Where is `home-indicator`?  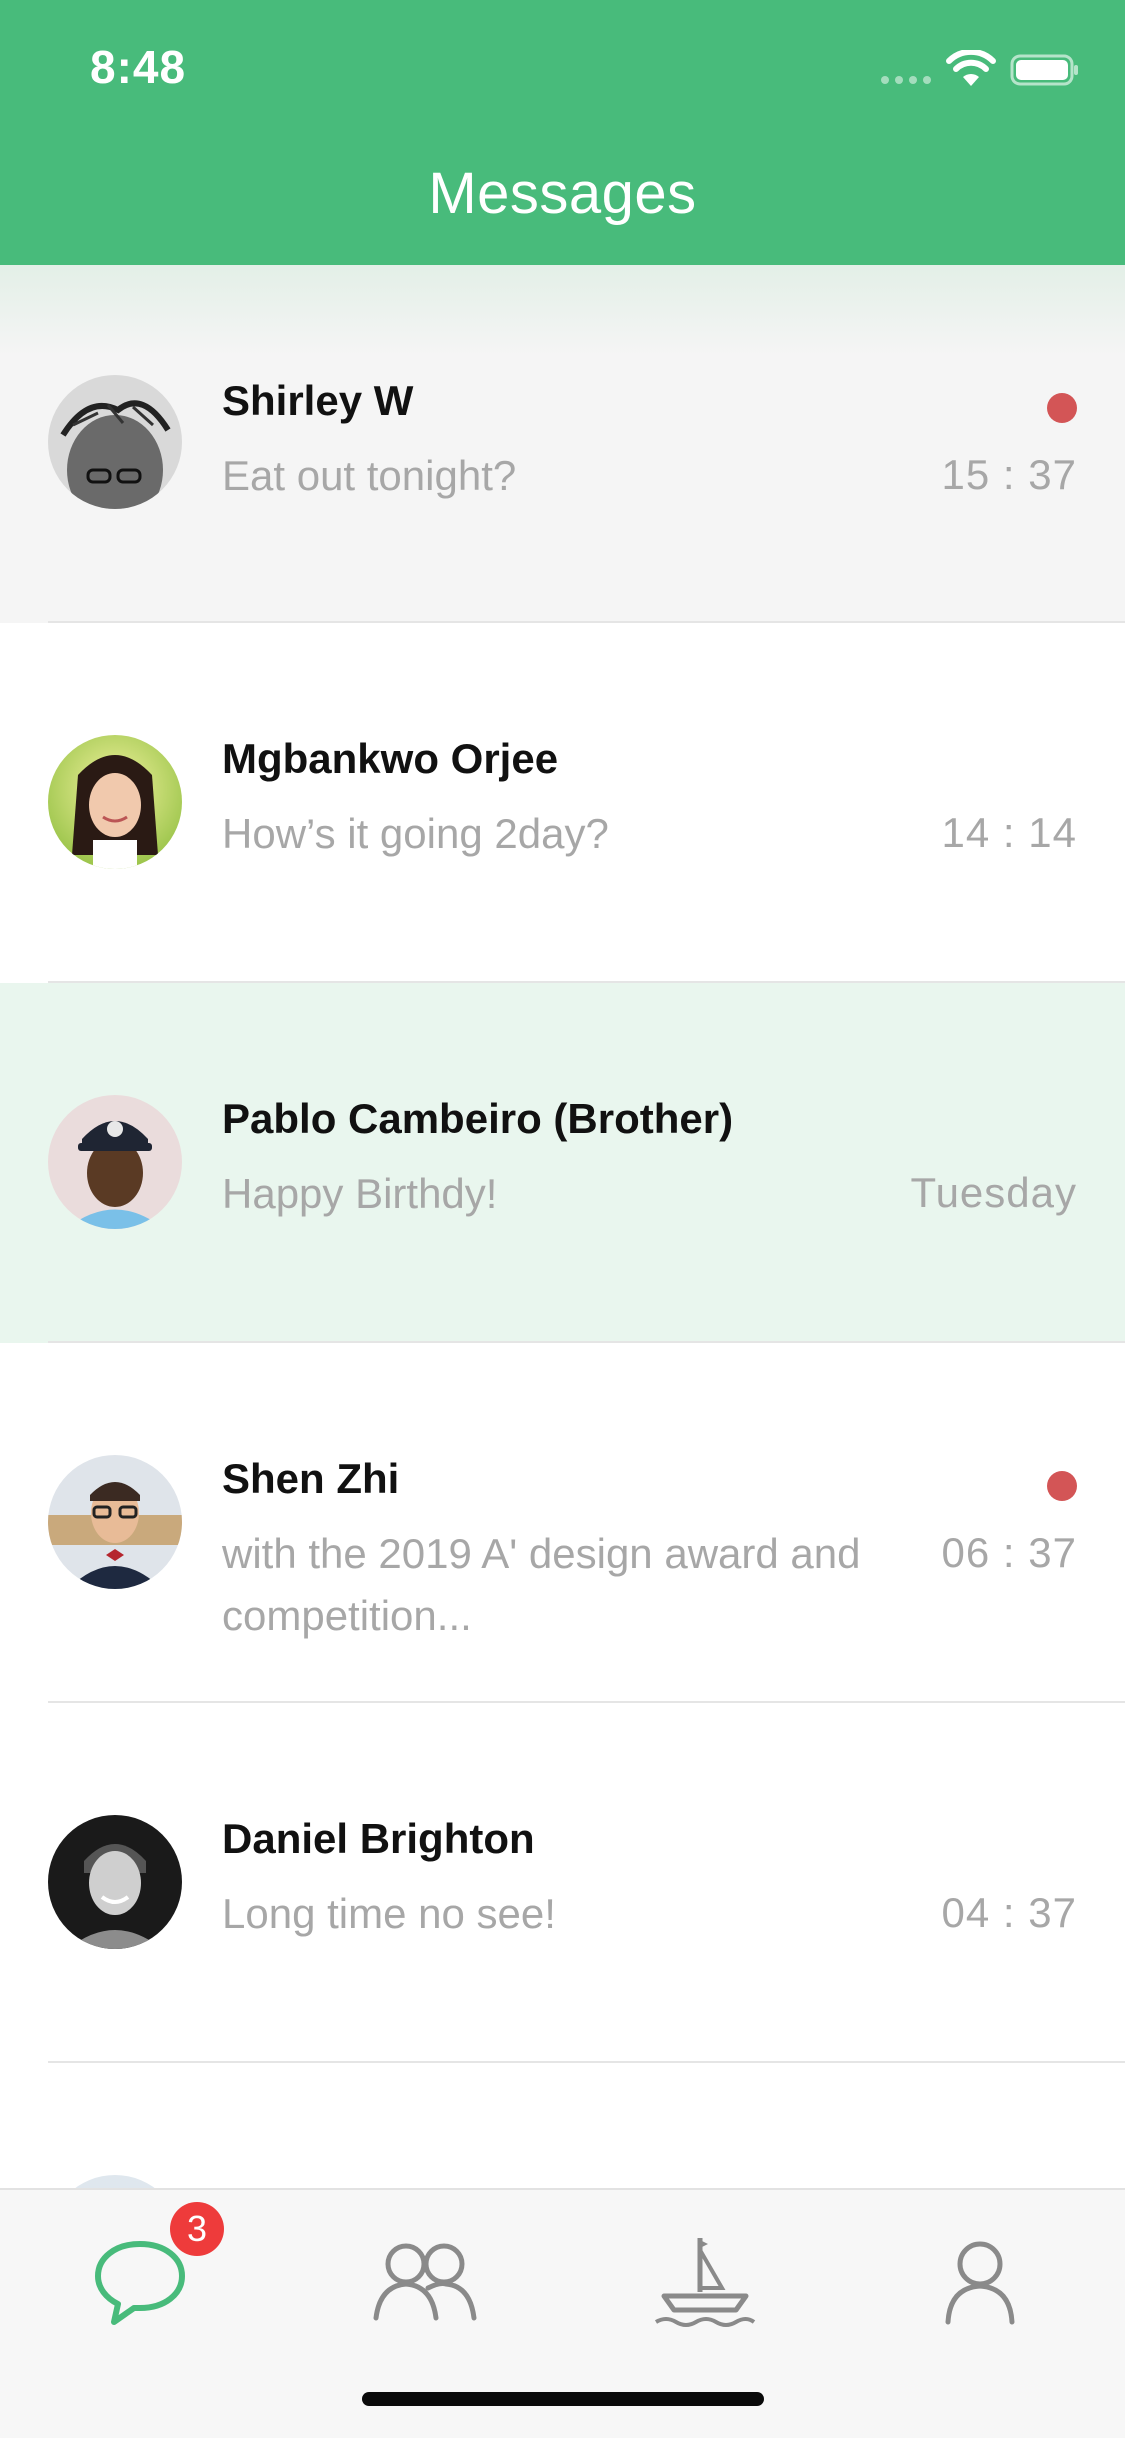 home-indicator is located at coordinates (563, 2399).